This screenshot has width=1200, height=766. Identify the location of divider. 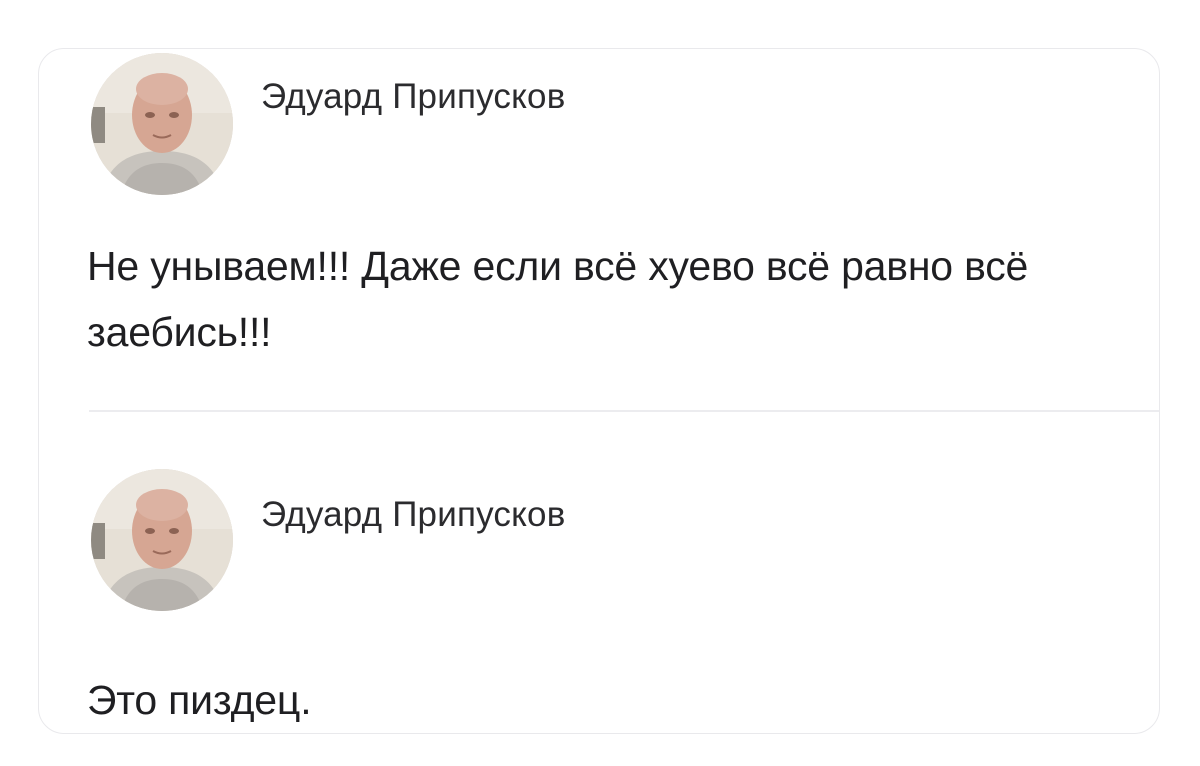
(624, 411).